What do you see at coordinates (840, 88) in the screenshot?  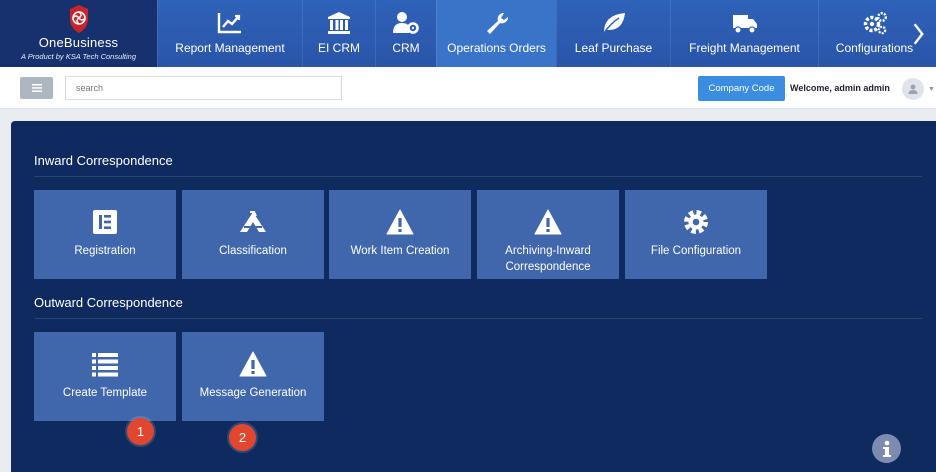 I see `welcome-text: Welcome, admin admin` at bounding box center [840, 88].